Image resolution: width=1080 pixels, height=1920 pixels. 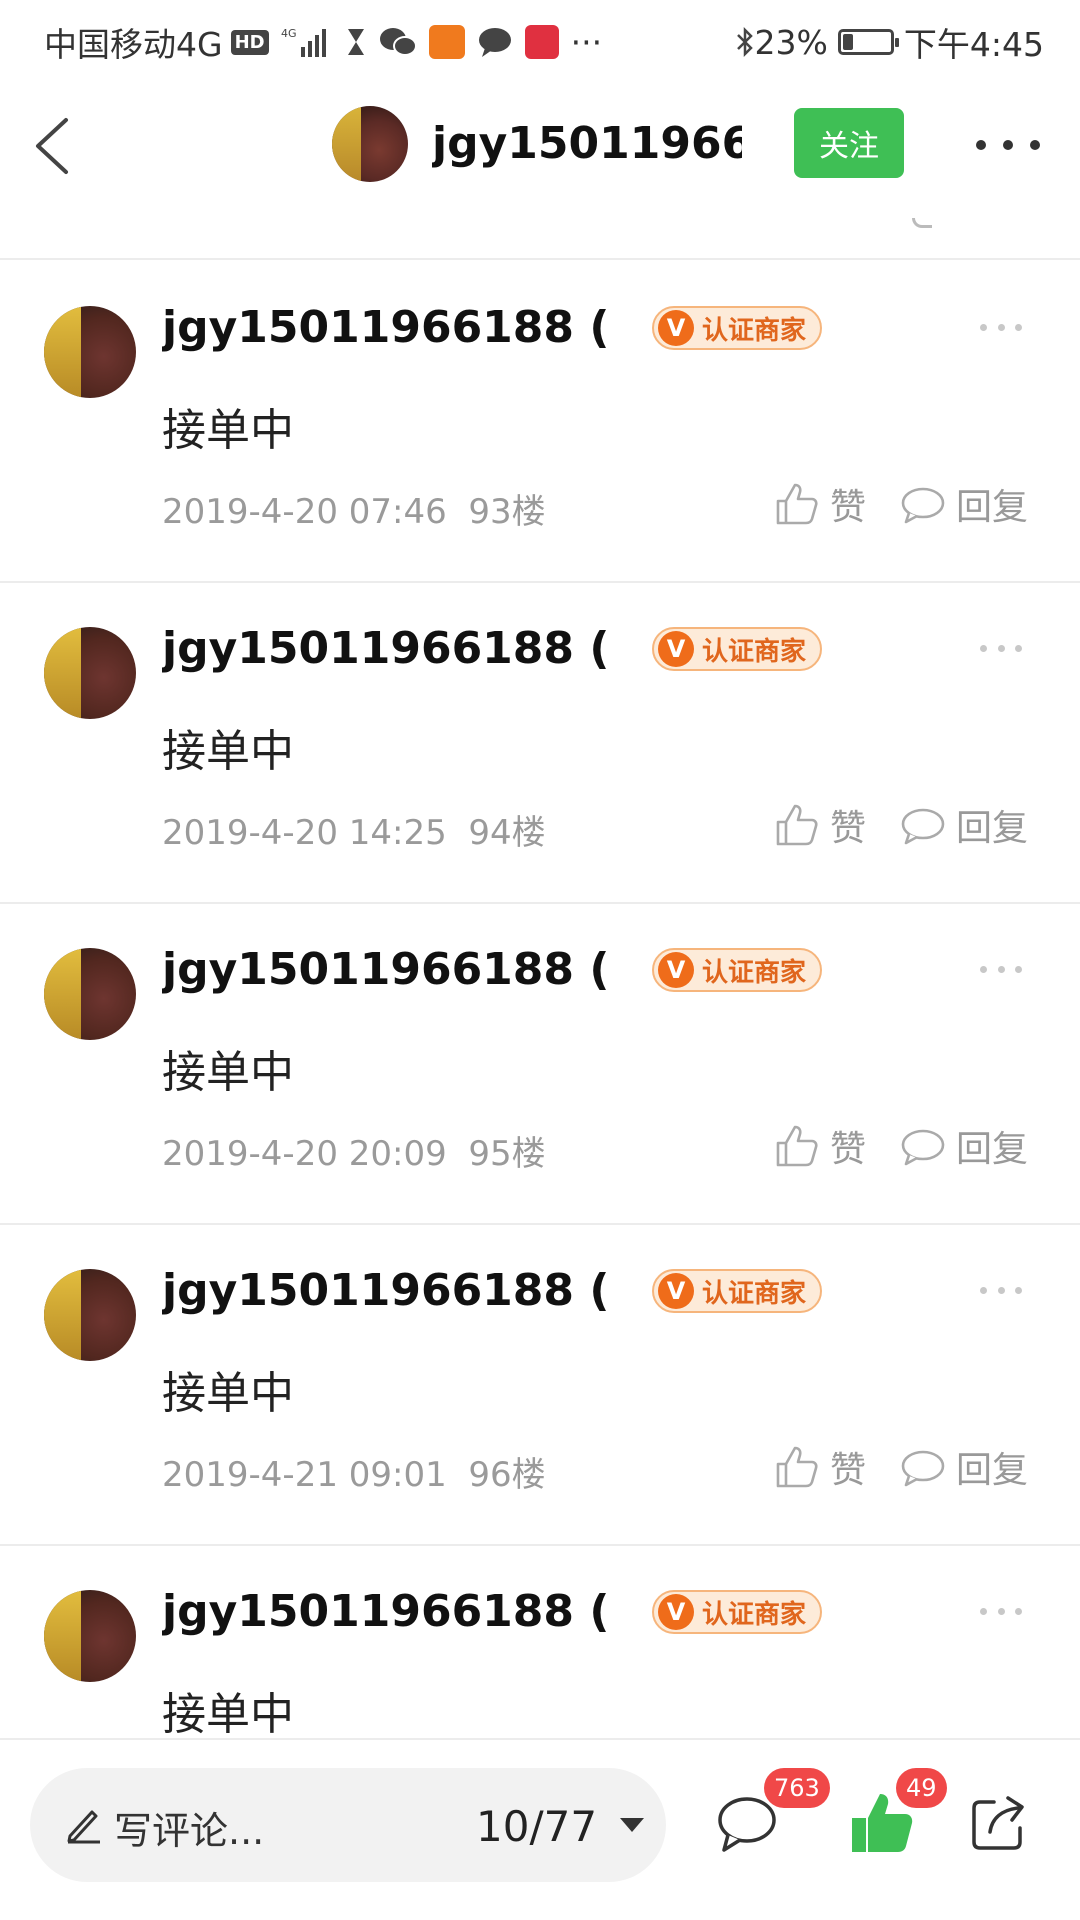 What do you see at coordinates (84, 1826) in the screenshot?
I see `pen-icon` at bounding box center [84, 1826].